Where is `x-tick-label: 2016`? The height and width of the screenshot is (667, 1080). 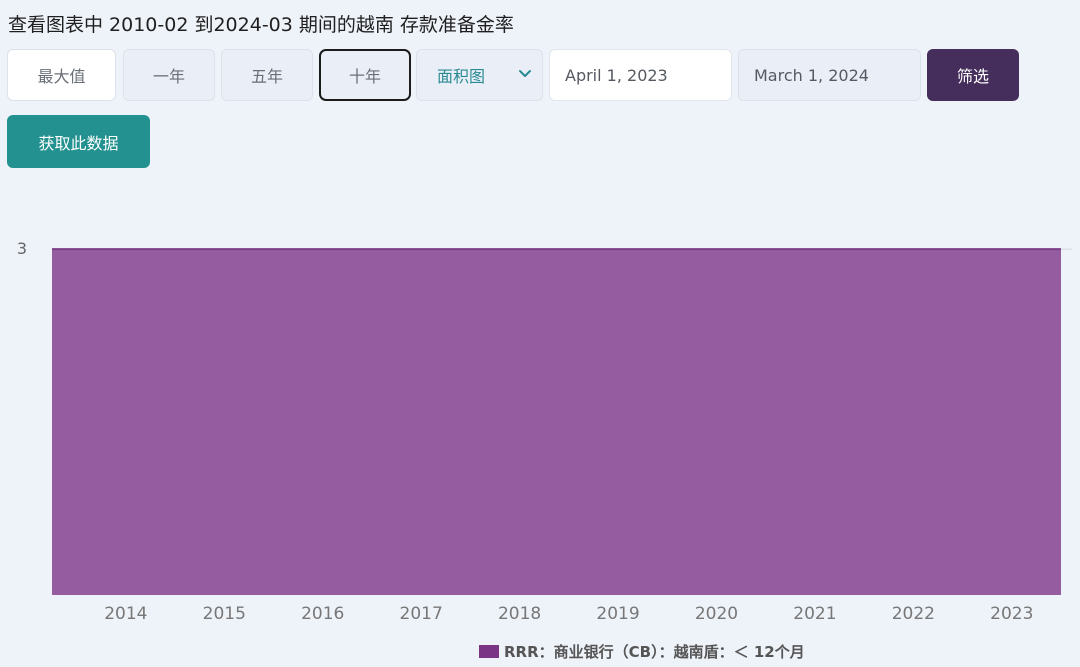 x-tick-label: 2016 is located at coordinates (322, 614).